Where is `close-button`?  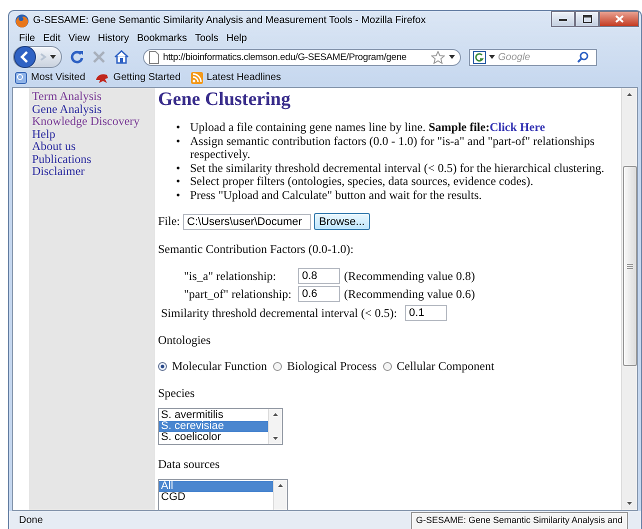 close-button is located at coordinates (619, 19).